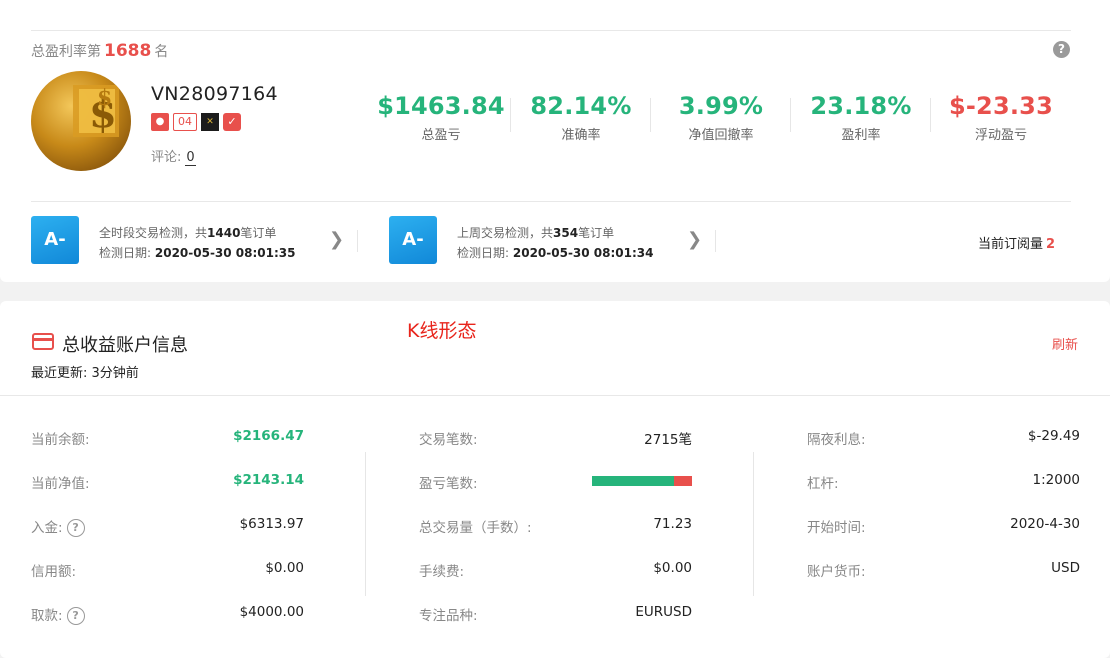 Image resolution: width=1110 pixels, height=658 pixels. Describe the element at coordinates (225, 253) in the screenshot. I see `detection-date: 2020-05-30 08:01:35` at that location.